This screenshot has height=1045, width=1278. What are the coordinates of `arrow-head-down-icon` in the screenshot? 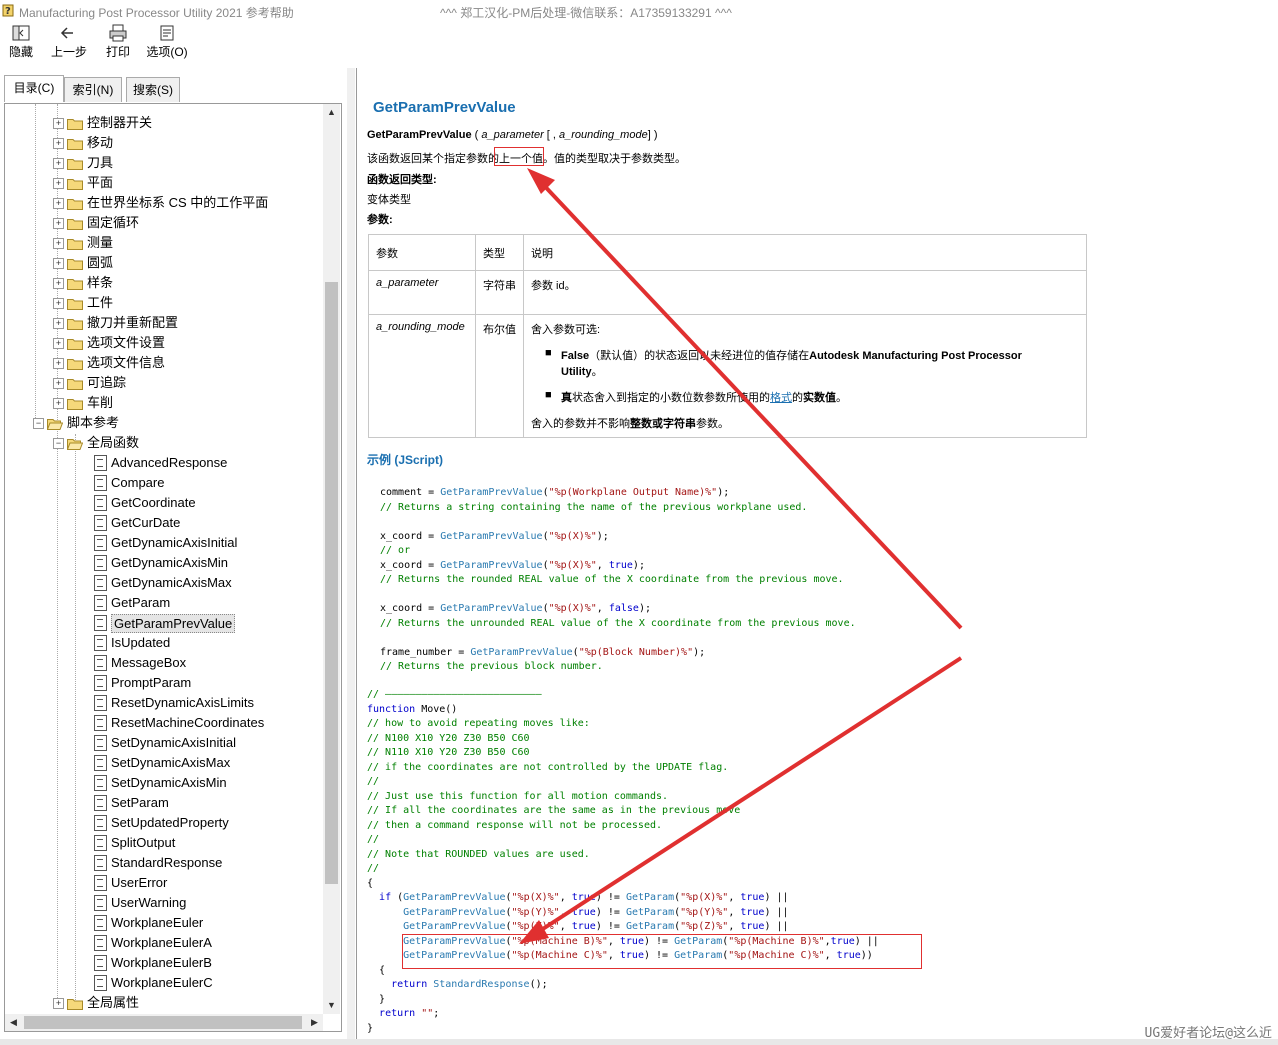 It's located at (534, 932).